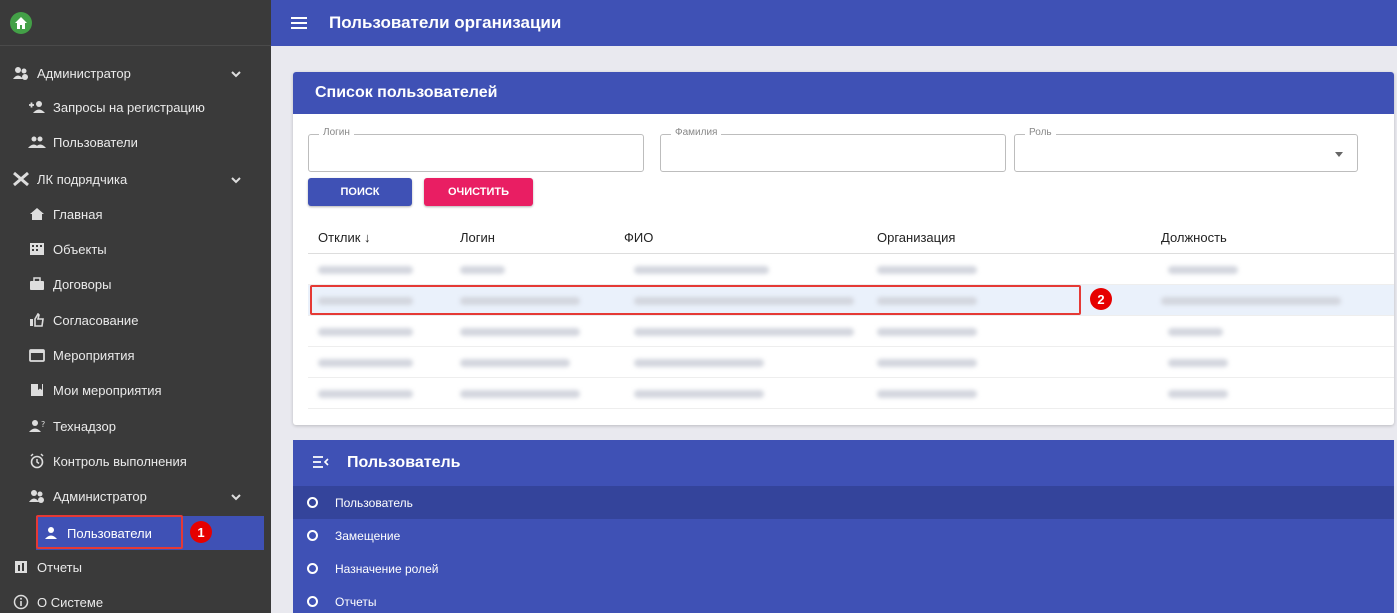 This screenshot has height=613, width=1397. I want to click on sidebar-item-label: Контроль выполнения, so click(120, 461).